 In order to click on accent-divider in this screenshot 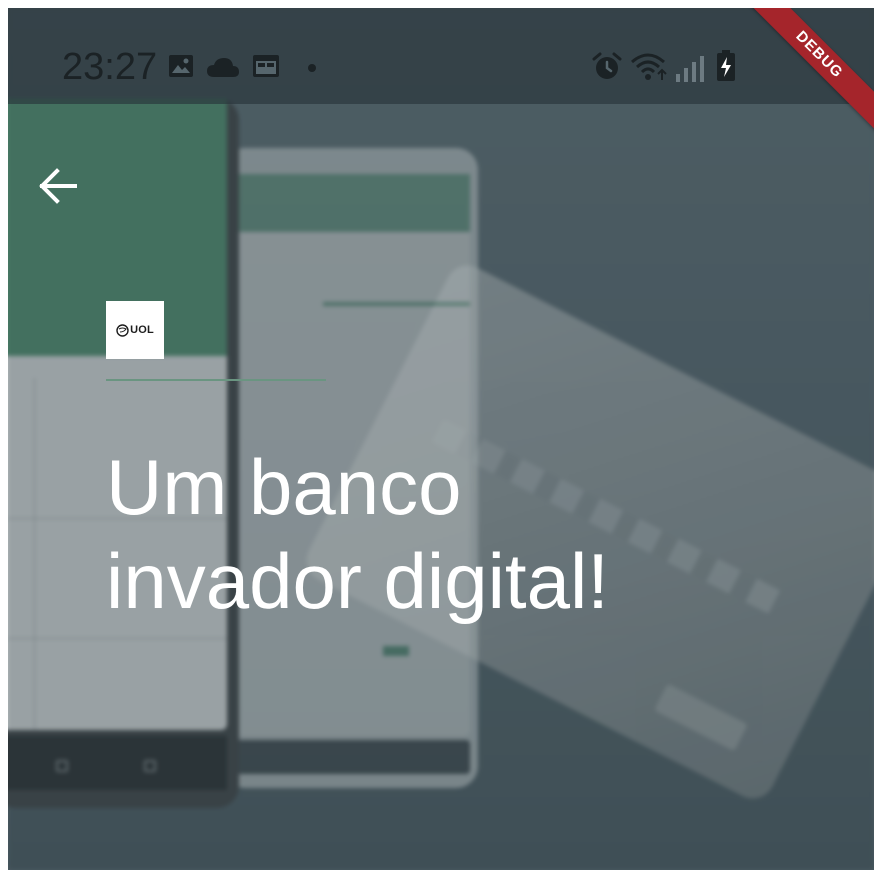, I will do `click(216, 380)`.